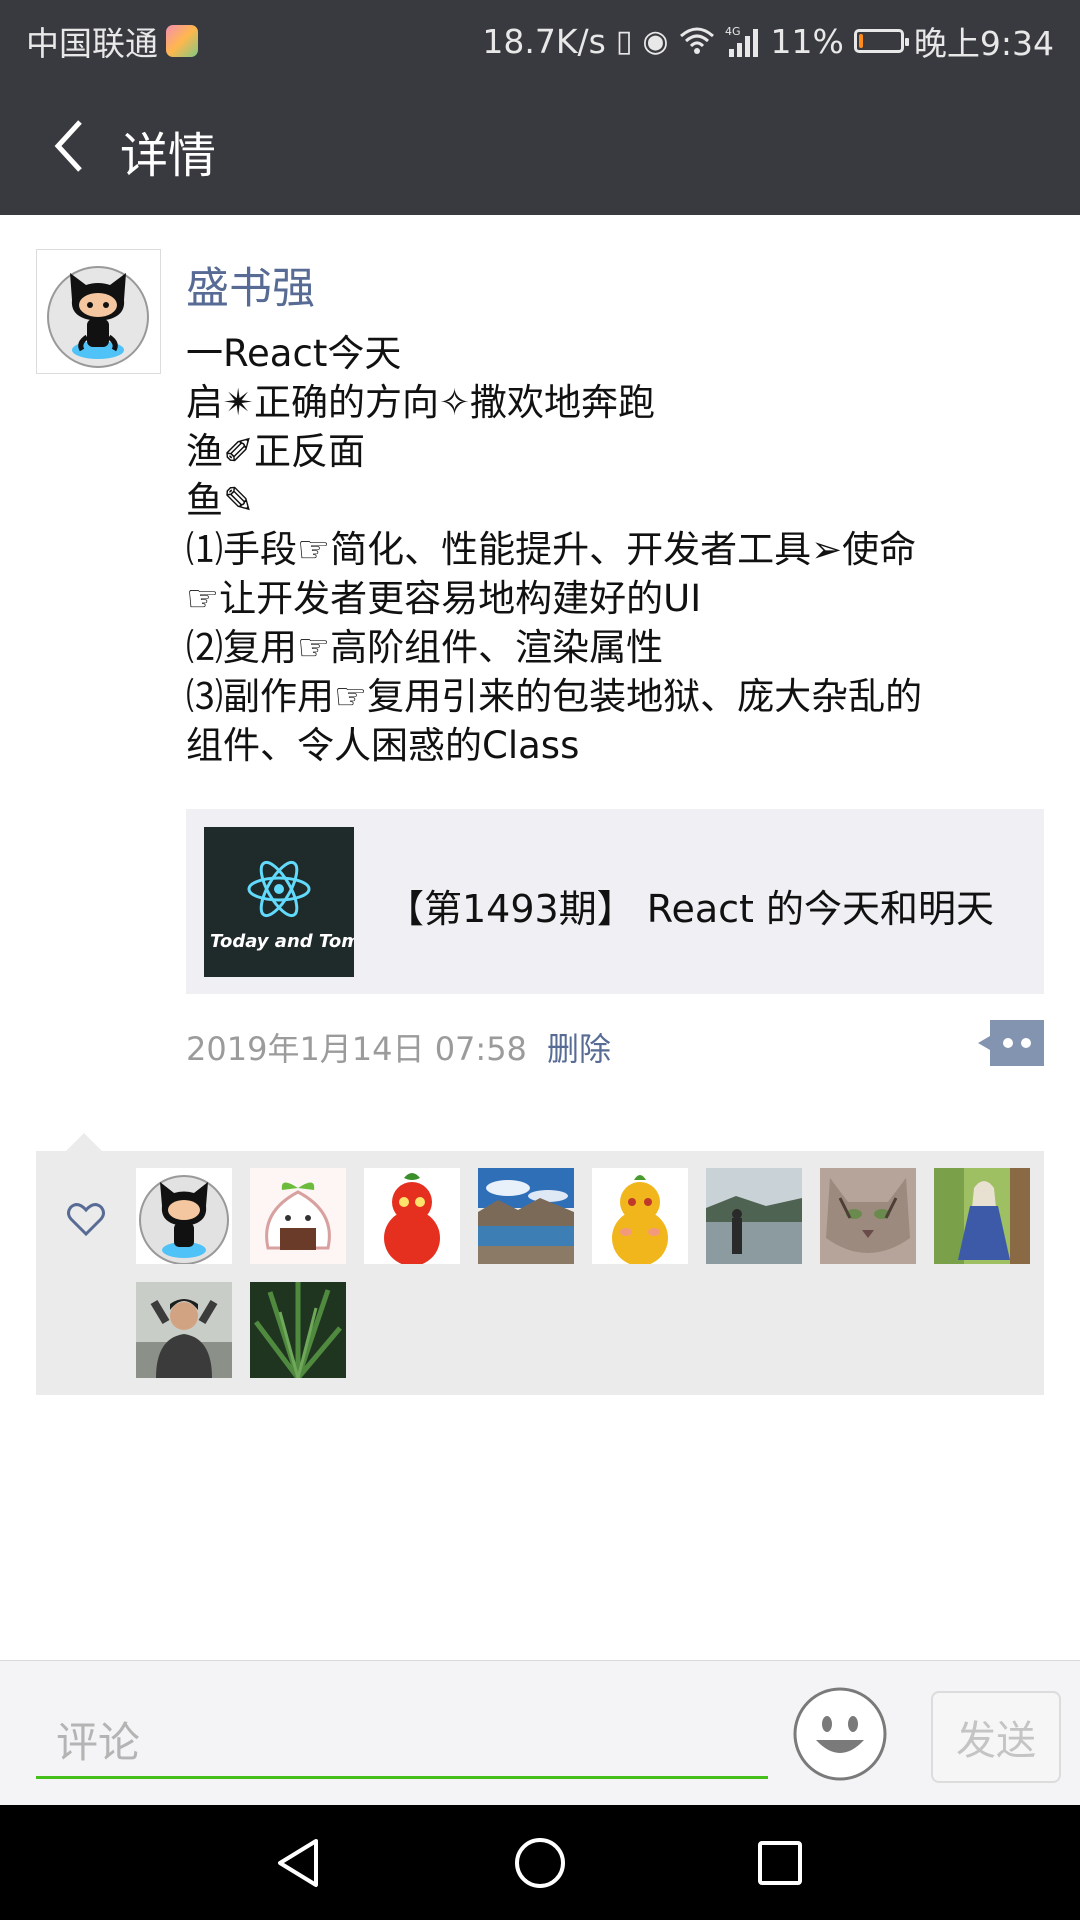 The image size is (1080, 1920). I want to click on link-title: 【第1493期】 React 的今天和明天, so click(690, 909).